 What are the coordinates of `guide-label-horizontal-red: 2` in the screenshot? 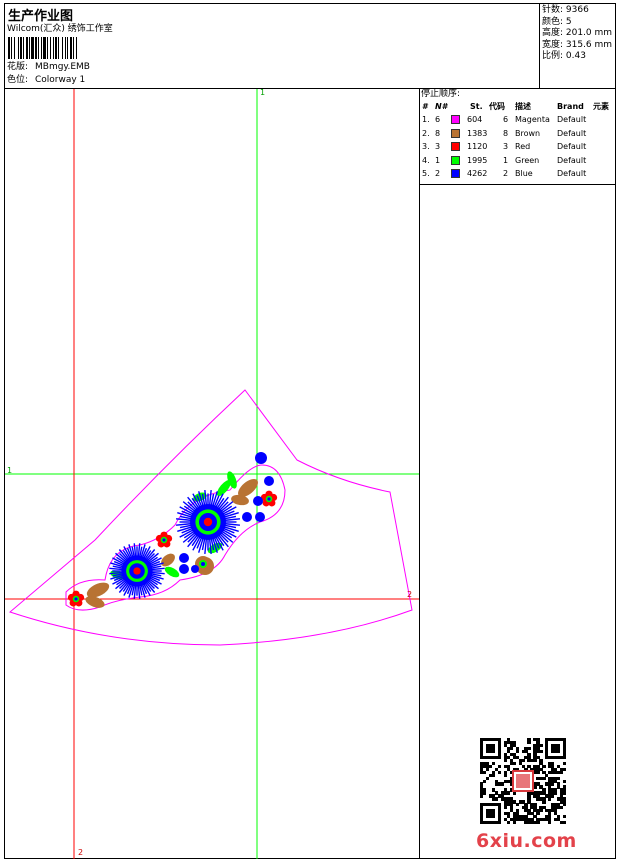 It's located at (410, 594).